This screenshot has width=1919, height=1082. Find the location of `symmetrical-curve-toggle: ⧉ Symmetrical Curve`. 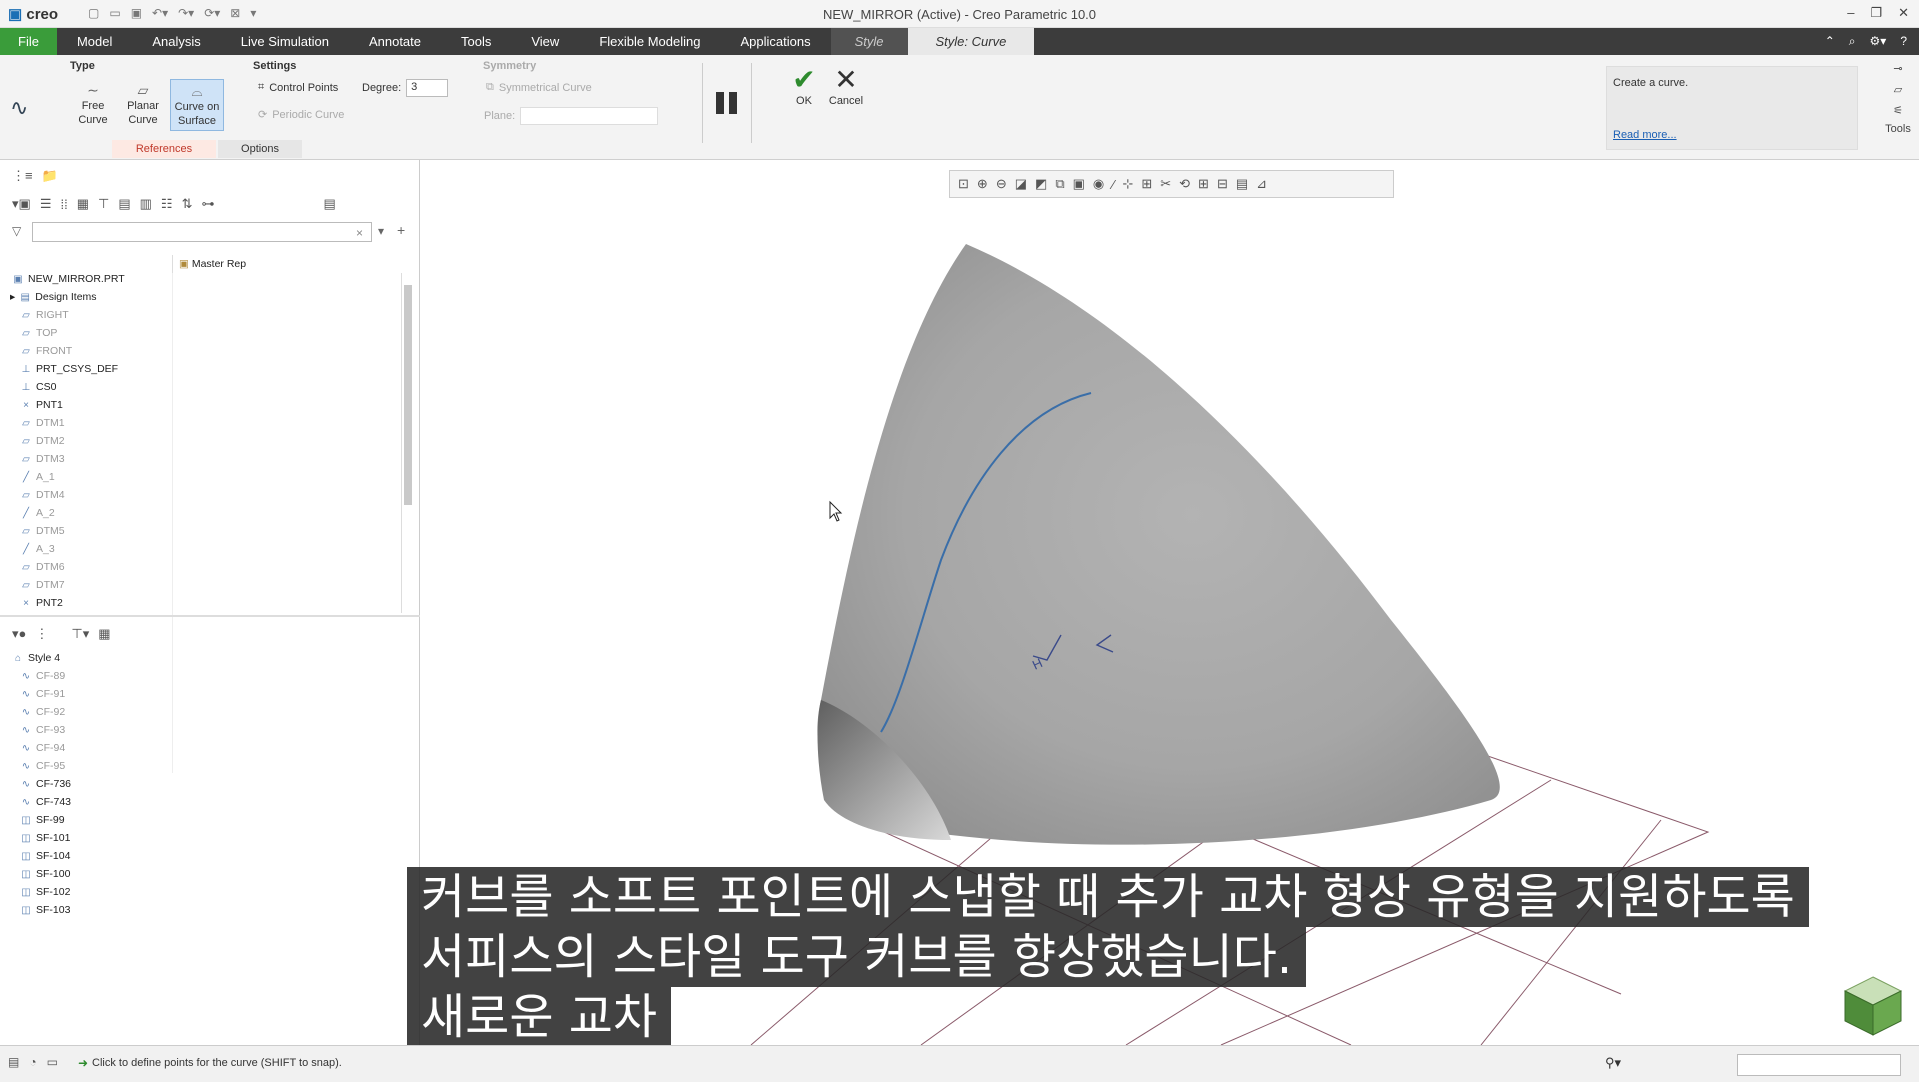

symmetrical-curve-toggle: ⧉ Symmetrical Curve is located at coordinates (539, 87).